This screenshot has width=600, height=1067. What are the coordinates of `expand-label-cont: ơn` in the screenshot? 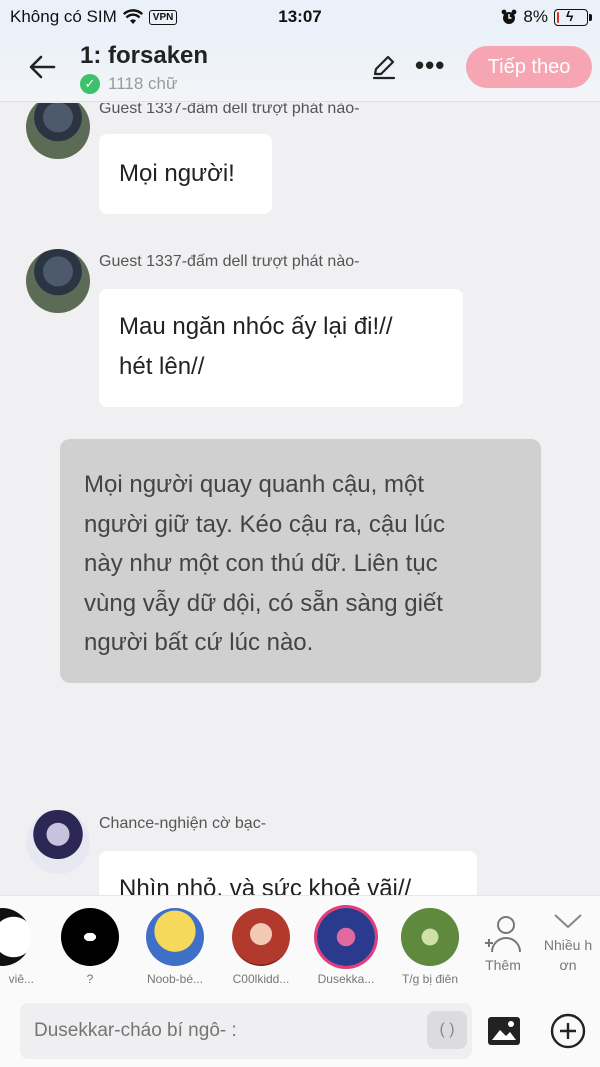 It's located at (568, 965).